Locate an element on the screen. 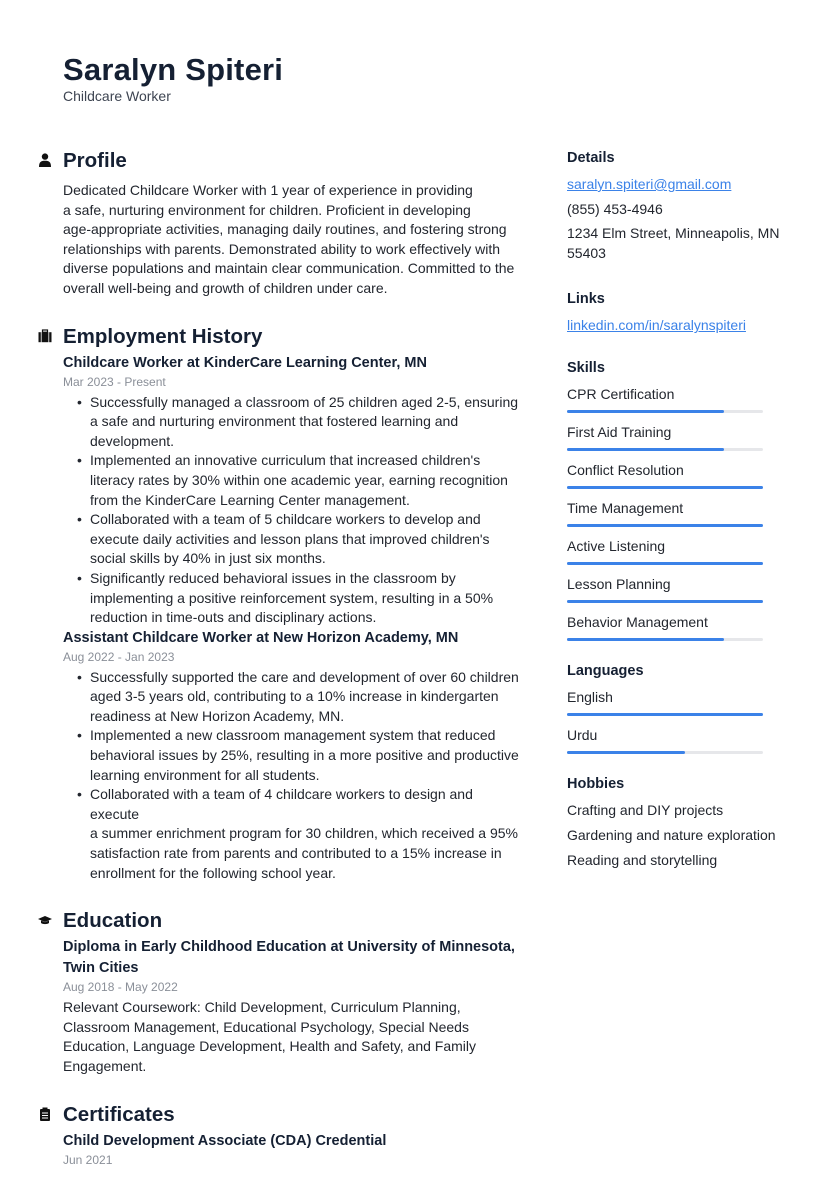  resume-header: Saralyn Spiteri Childcare Worker is located at coordinates (173, 78).